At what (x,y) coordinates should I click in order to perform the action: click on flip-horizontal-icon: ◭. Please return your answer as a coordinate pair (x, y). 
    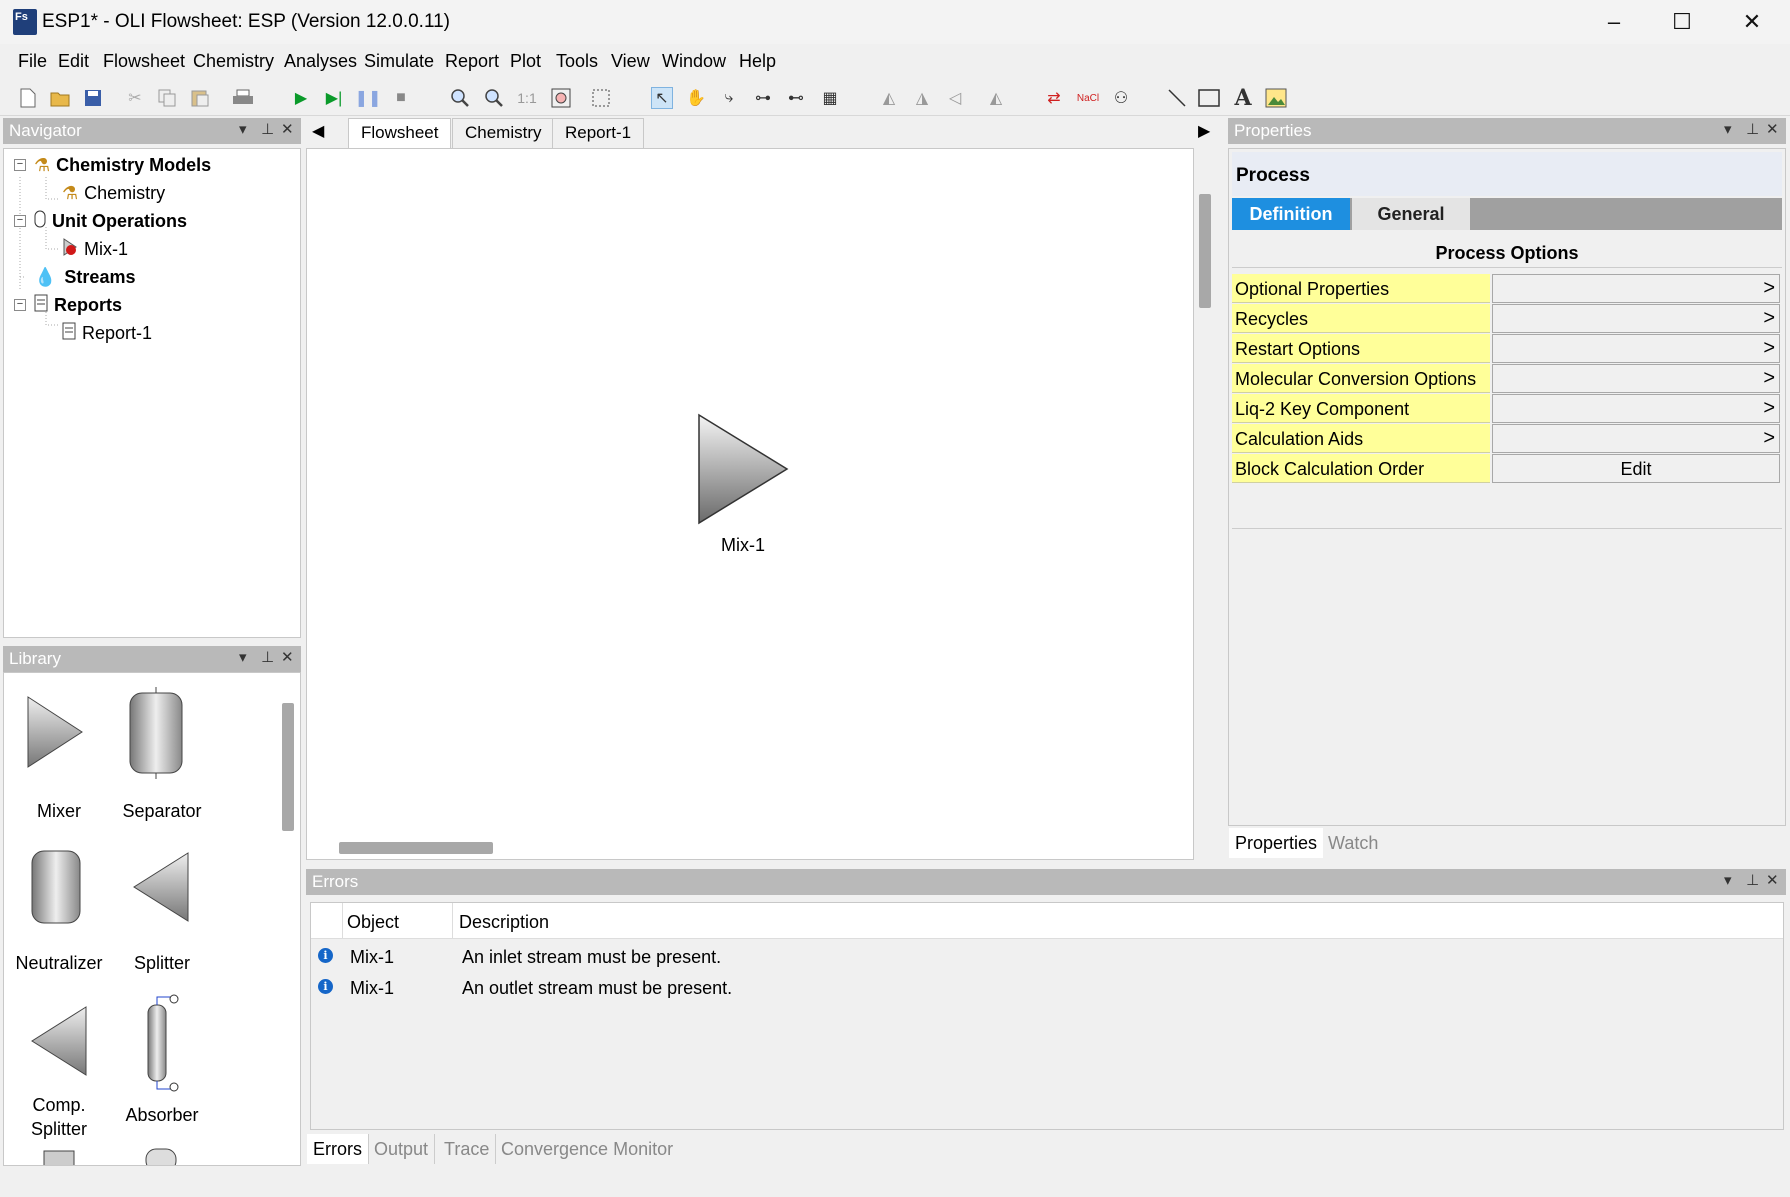
    Looking at the image, I should click on (889, 98).